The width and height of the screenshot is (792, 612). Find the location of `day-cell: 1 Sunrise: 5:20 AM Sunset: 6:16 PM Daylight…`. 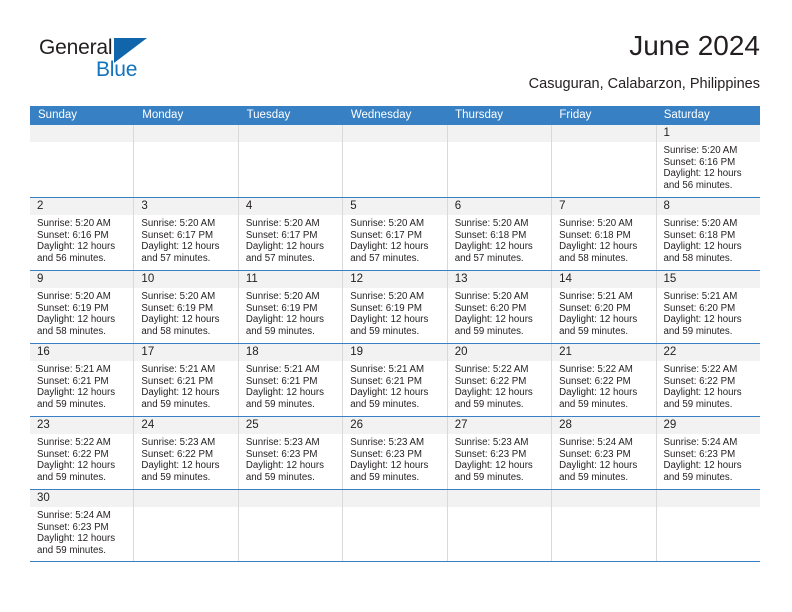

day-cell: 1 Sunrise: 5:20 AM Sunset: 6:16 PM Daylight… is located at coordinates (707, 161).